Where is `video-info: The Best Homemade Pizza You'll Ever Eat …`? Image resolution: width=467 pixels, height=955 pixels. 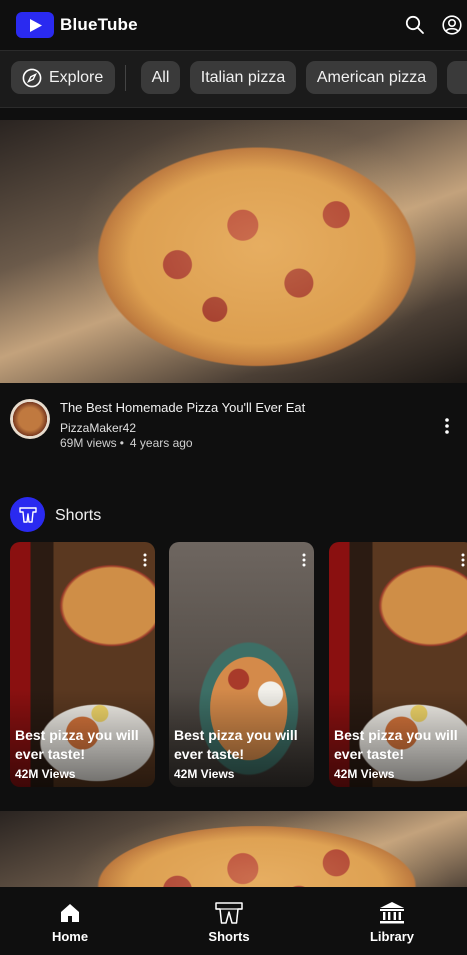
video-info: The Best Homemade Pizza You'll Ever Eat … is located at coordinates (233, 423).